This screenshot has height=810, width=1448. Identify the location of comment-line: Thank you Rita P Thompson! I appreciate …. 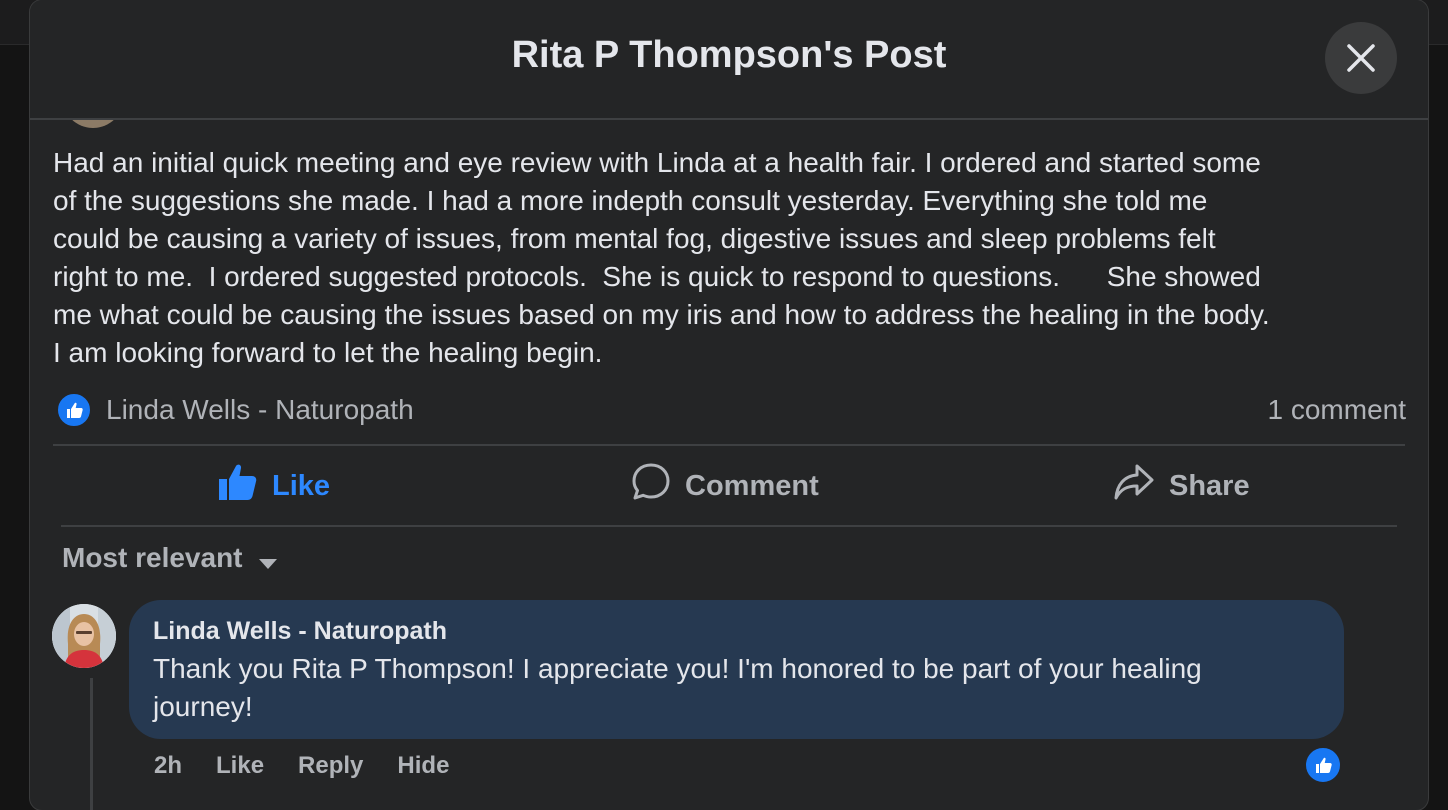
(677, 668).